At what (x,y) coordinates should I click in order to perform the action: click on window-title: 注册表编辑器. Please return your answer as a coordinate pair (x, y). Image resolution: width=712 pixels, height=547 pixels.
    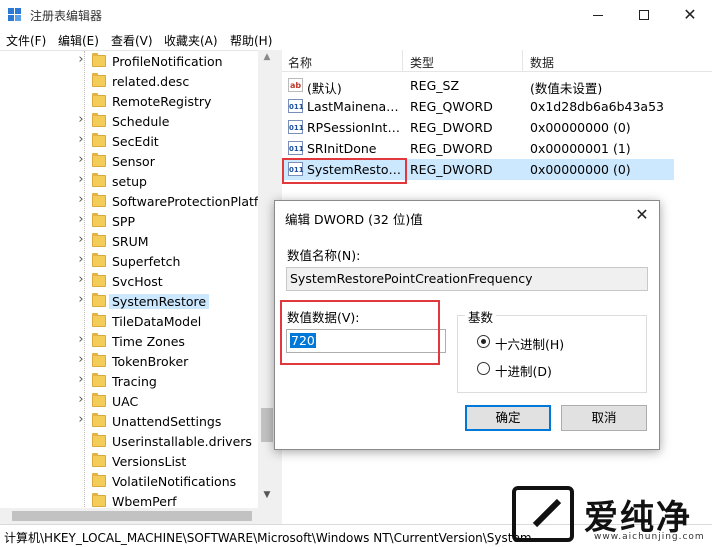
    Looking at the image, I should click on (66, 16).